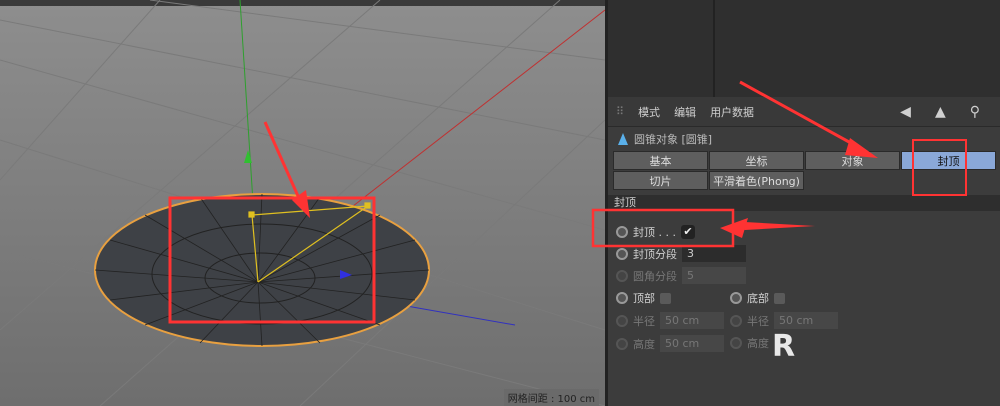 The height and width of the screenshot is (406, 1000). What do you see at coordinates (673, 139) in the screenshot?
I see `object-title: 圆锥对象 [圆锥]` at bounding box center [673, 139].